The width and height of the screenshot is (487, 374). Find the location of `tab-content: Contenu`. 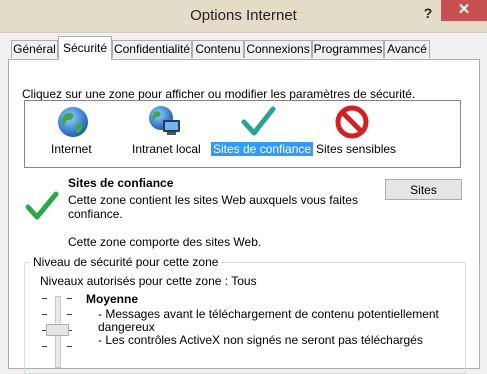

tab-content: Contenu is located at coordinates (218, 49).